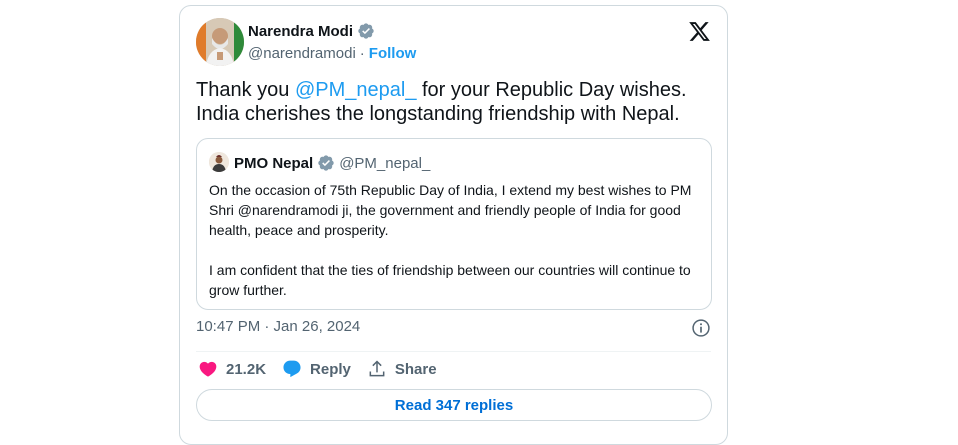 This screenshot has width=958, height=445. I want to click on share-button: Share, so click(402, 369).